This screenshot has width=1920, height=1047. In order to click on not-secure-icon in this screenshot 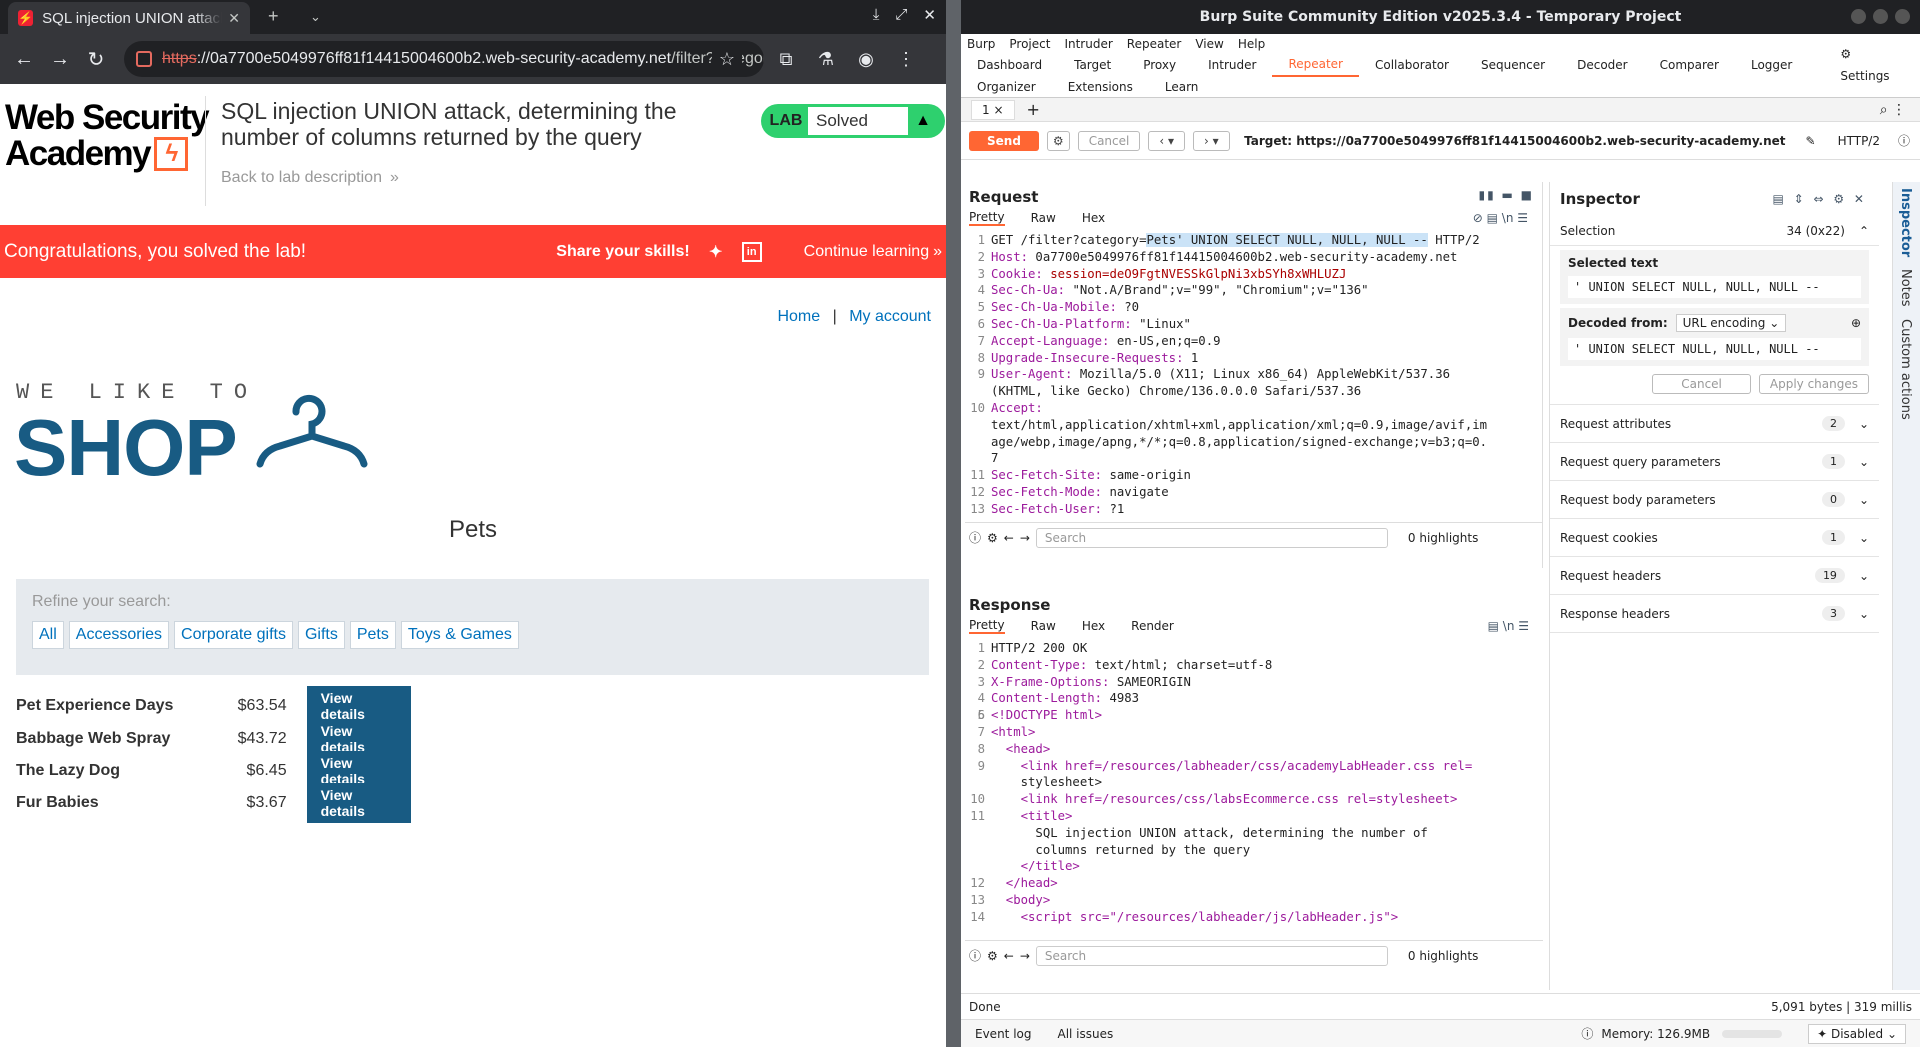, I will do `click(144, 59)`.